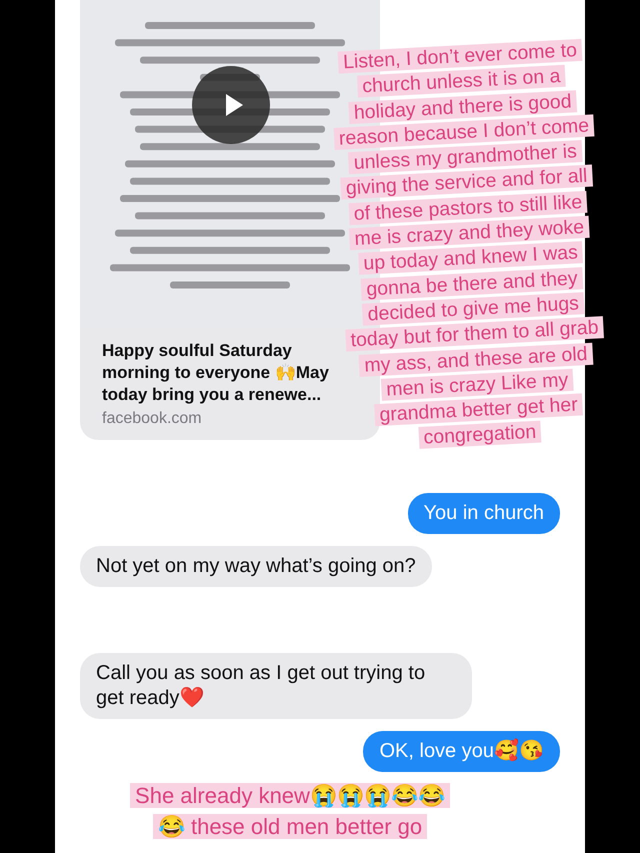 The width and height of the screenshot is (640, 853). What do you see at coordinates (290, 811) in the screenshot?
I see `caption-text: She already knew😭😭😭😂😂 😂 these old men better go` at bounding box center [290, 811].